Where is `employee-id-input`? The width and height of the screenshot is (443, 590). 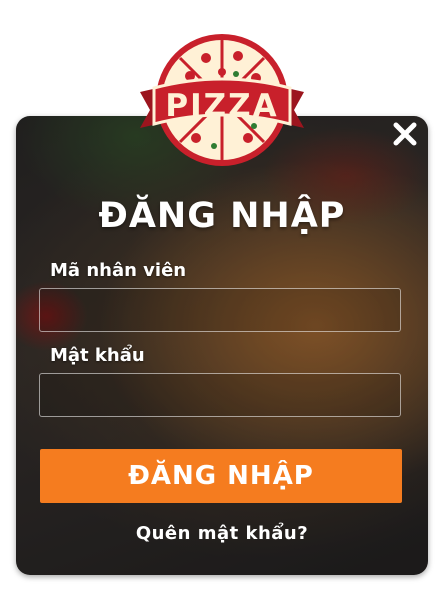 employee-id-input is located at coordinates (220, 310).